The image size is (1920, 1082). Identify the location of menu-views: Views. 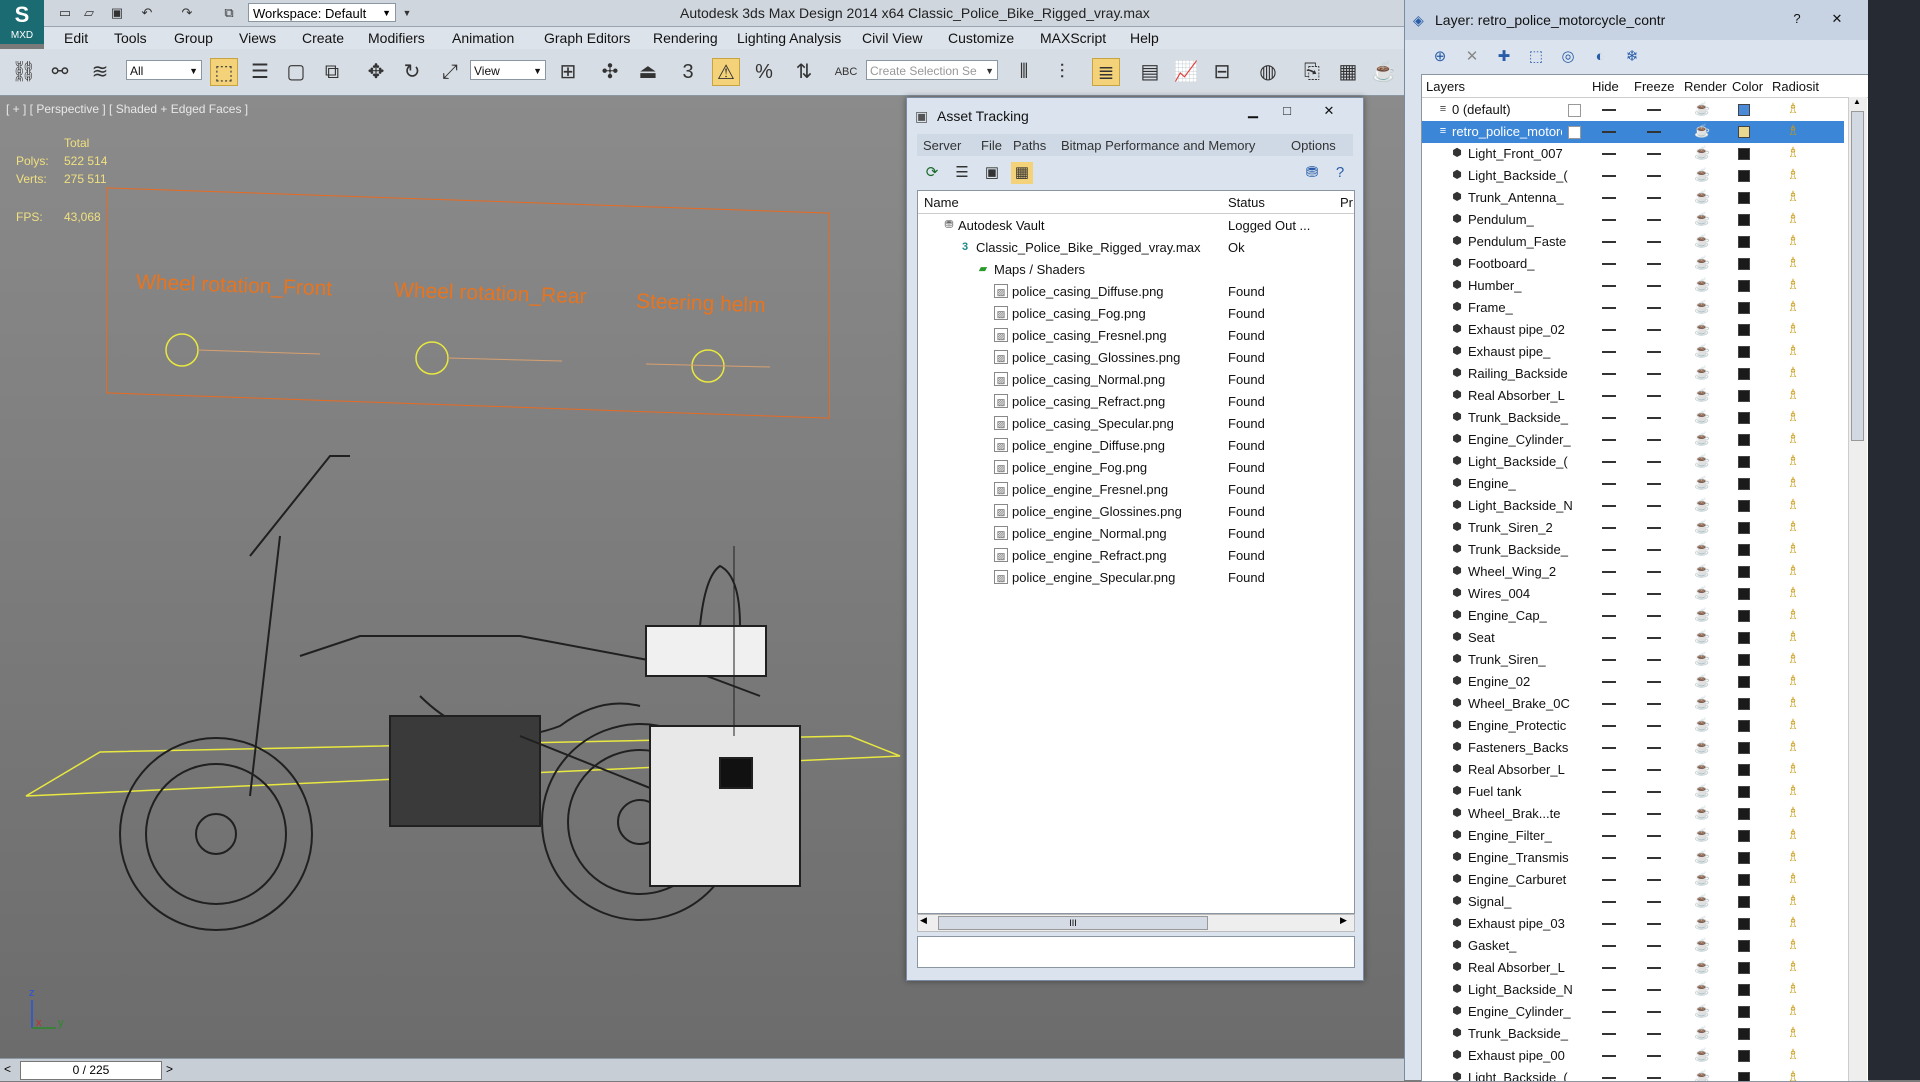
(257, 38).